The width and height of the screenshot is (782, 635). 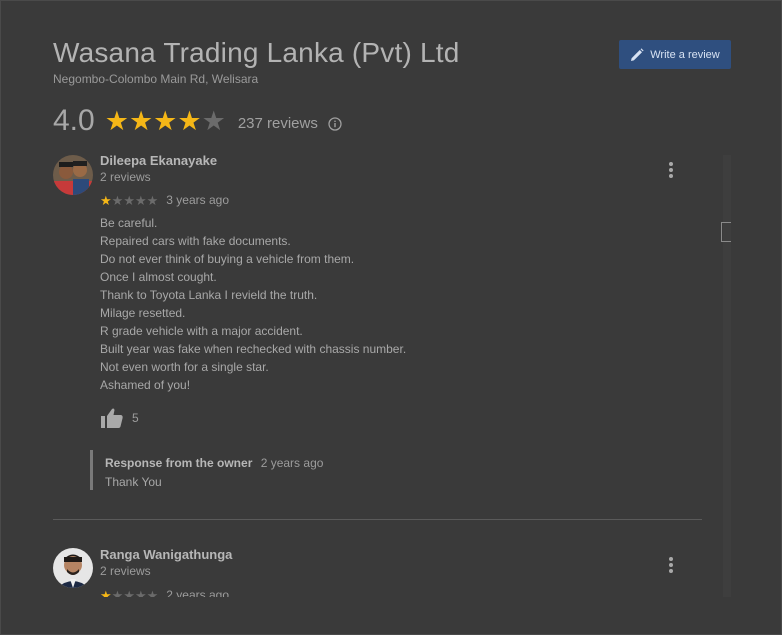 I want to click on reviewer-name: Dileepa Ekanayake, so click(x=158, y=161).